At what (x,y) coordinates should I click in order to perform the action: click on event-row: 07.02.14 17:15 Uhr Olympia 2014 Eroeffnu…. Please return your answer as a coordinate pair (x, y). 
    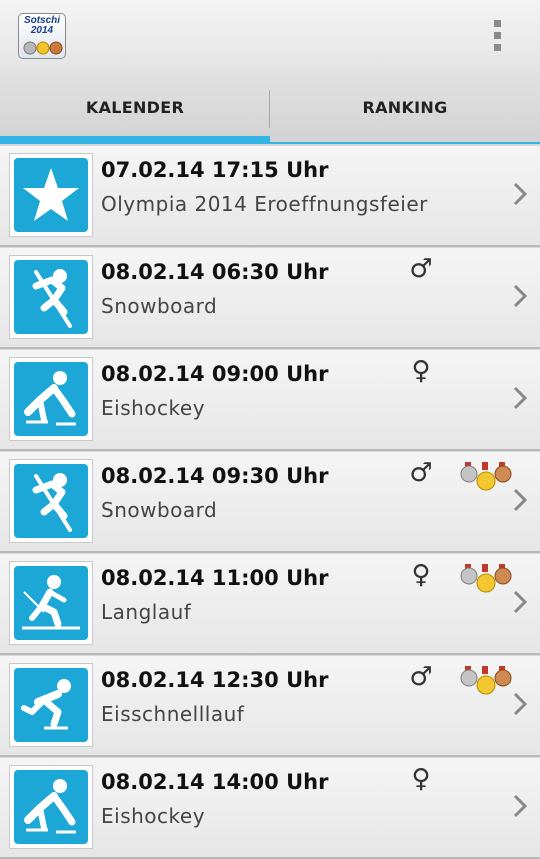
    Looking at the image, I should click on (270, 196).